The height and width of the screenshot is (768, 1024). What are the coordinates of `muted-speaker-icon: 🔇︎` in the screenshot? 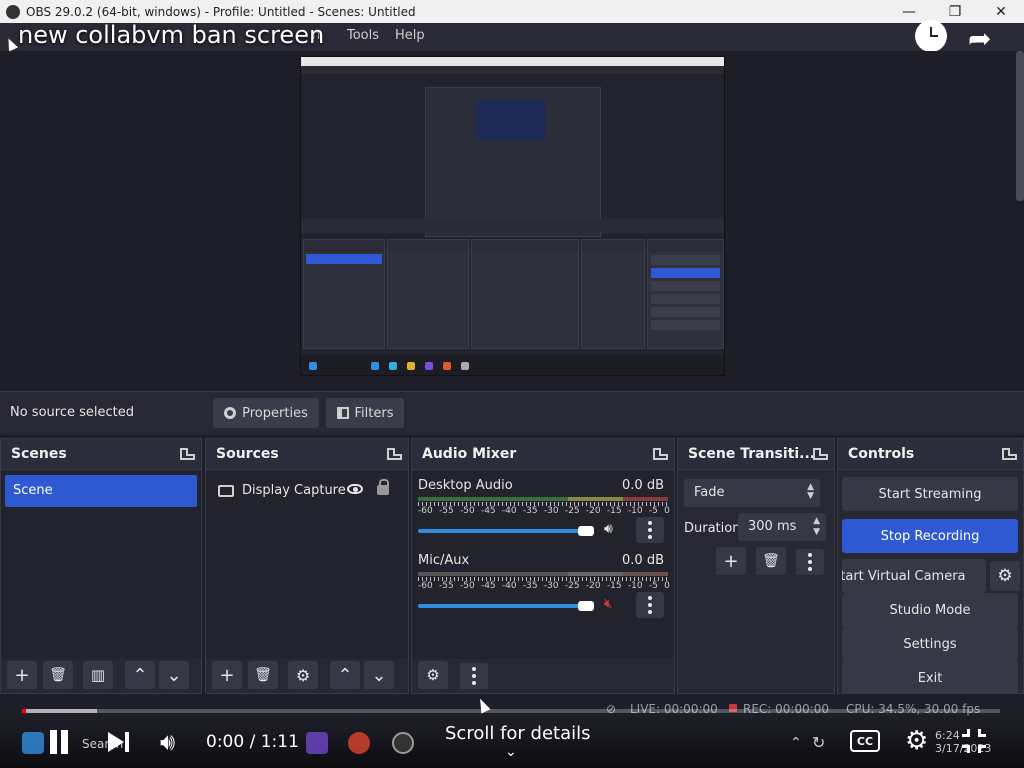 It's located at (608, 604).